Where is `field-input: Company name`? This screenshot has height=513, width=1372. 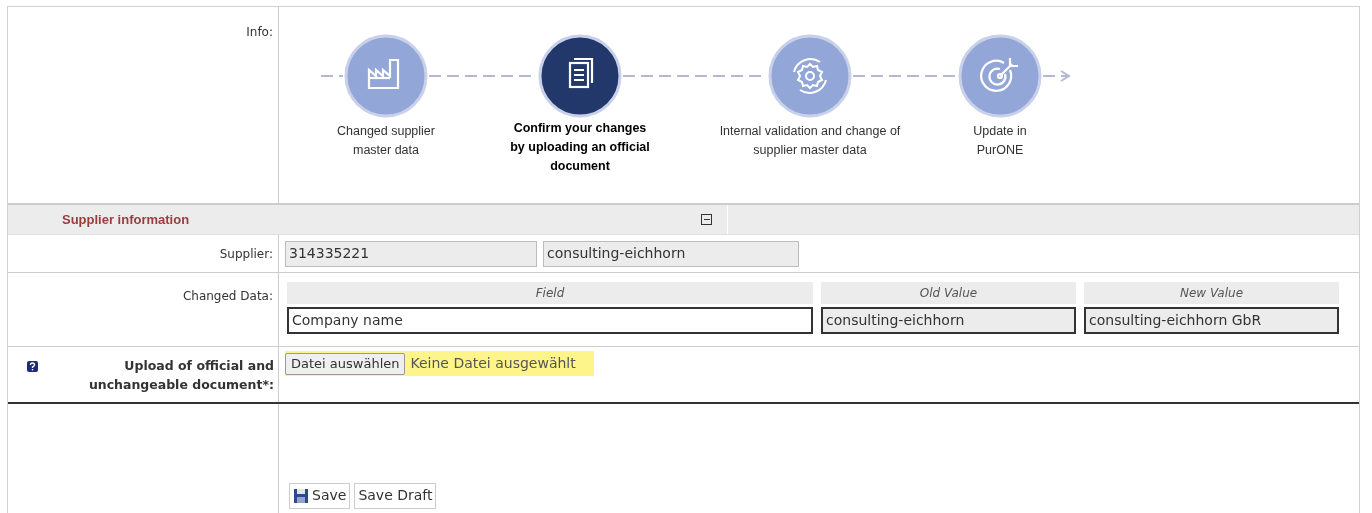
field-input: Company name is located at coordinates (550, 320).